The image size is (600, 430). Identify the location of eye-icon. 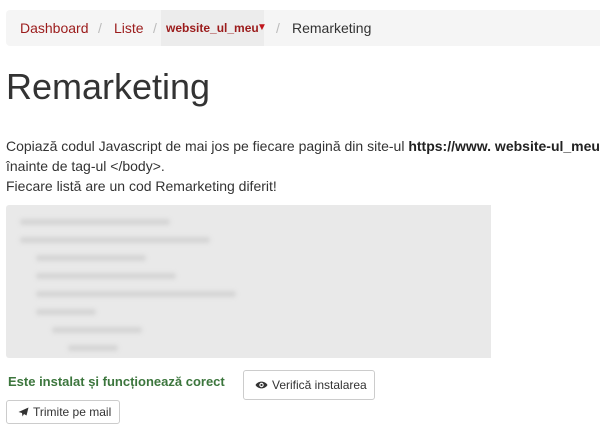
(261, 385).